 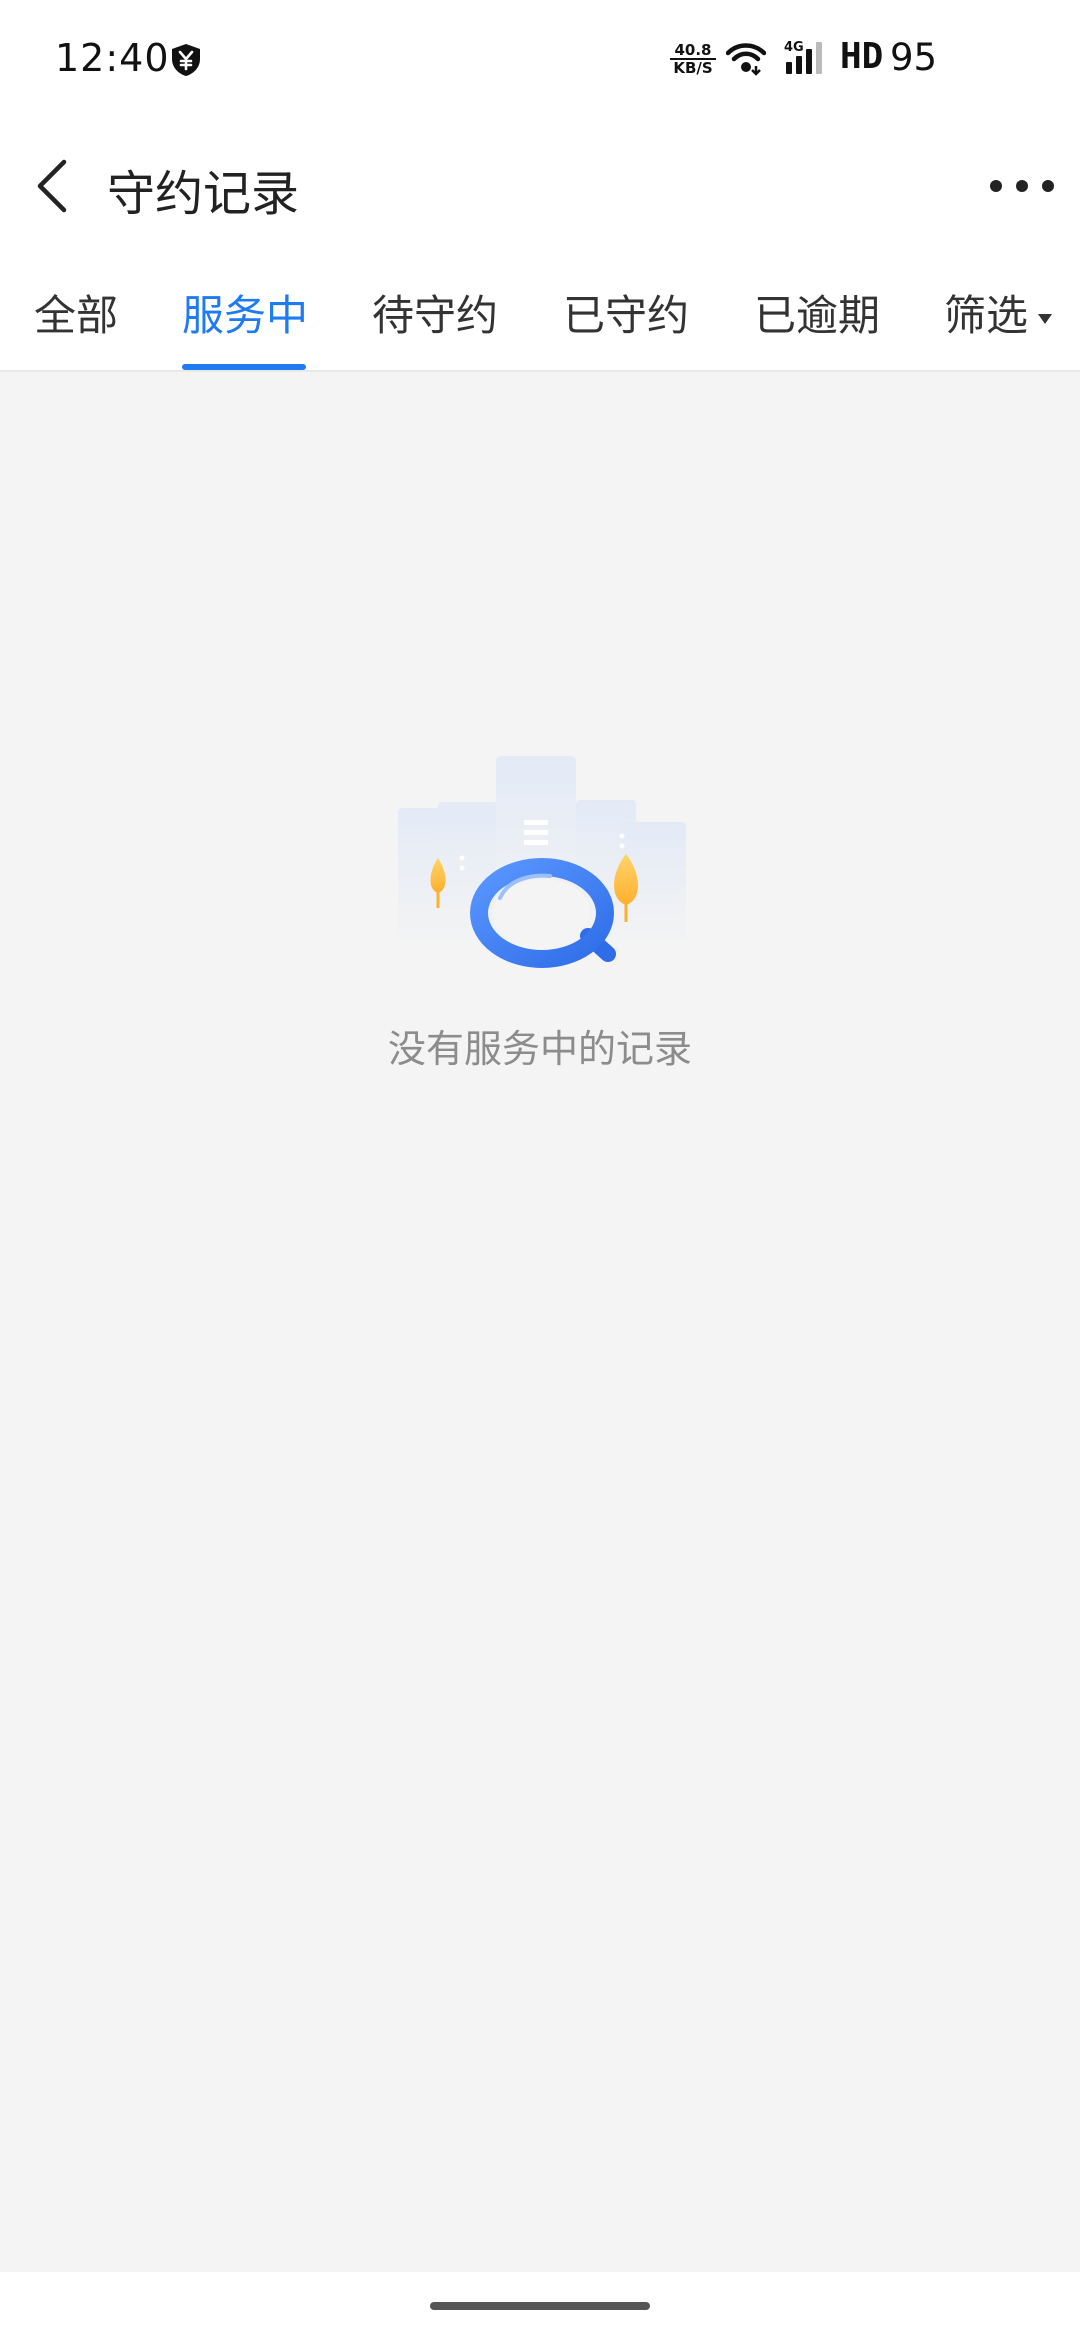 I want to click on magnifier-illustration, so click(x=542, y=862).